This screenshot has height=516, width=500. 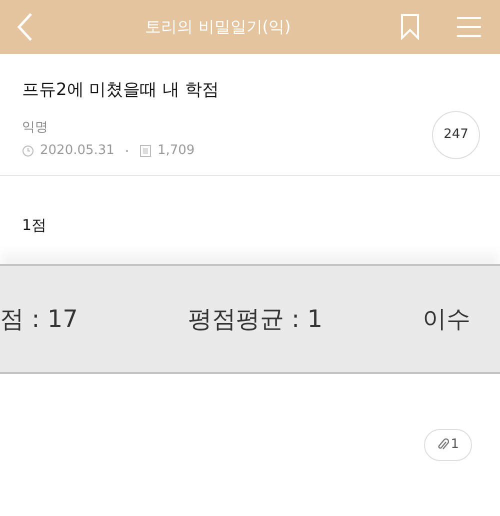 I want to click on bookmark-icon, so click(x=410, y=27).